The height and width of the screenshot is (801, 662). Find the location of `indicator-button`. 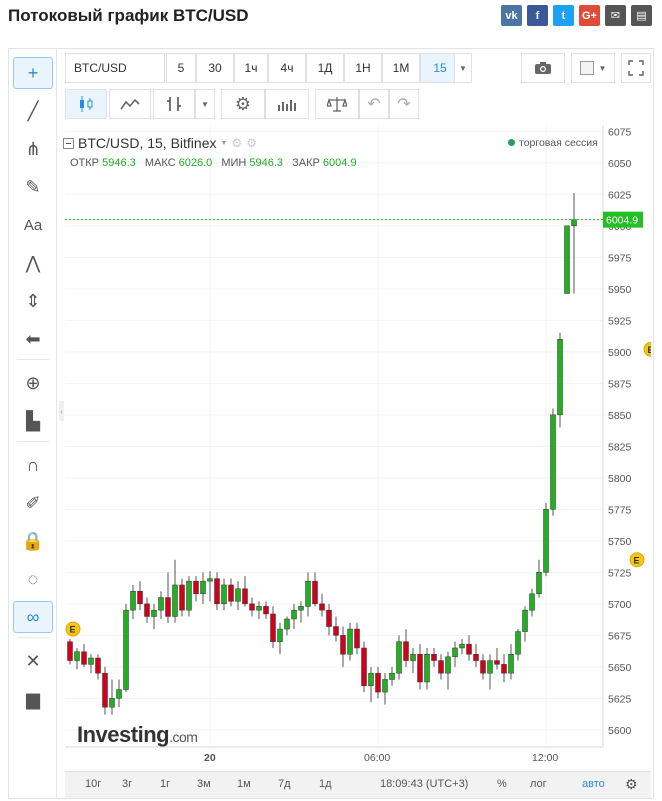

indicator-button is located at coordinates (130, 104).